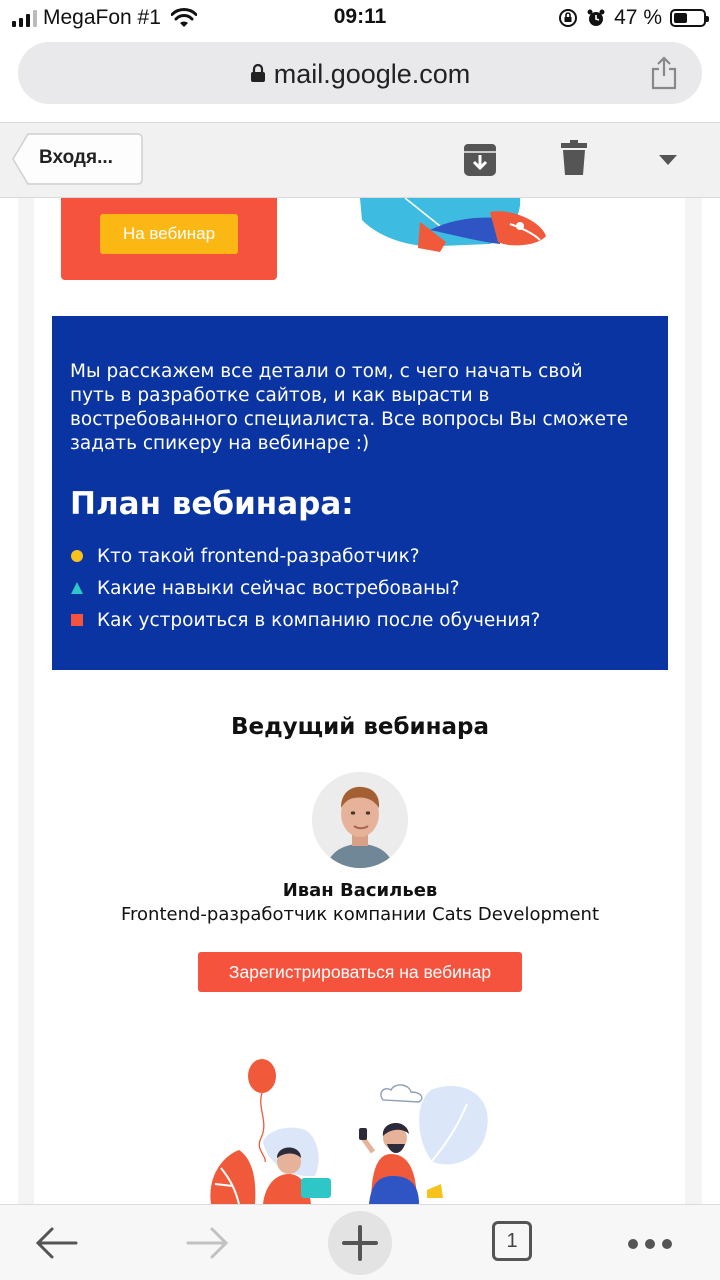 Image resolution: width=720 pixels, height=1280 pixels. I want to click on plan-item-text: Кто такой frontend-разработчик?, so click(258, 556).